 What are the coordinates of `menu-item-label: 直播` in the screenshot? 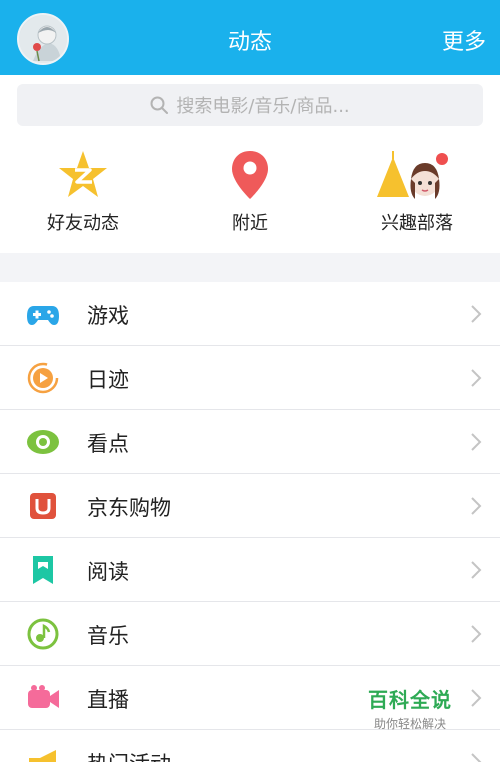 It's located at (108, 700).